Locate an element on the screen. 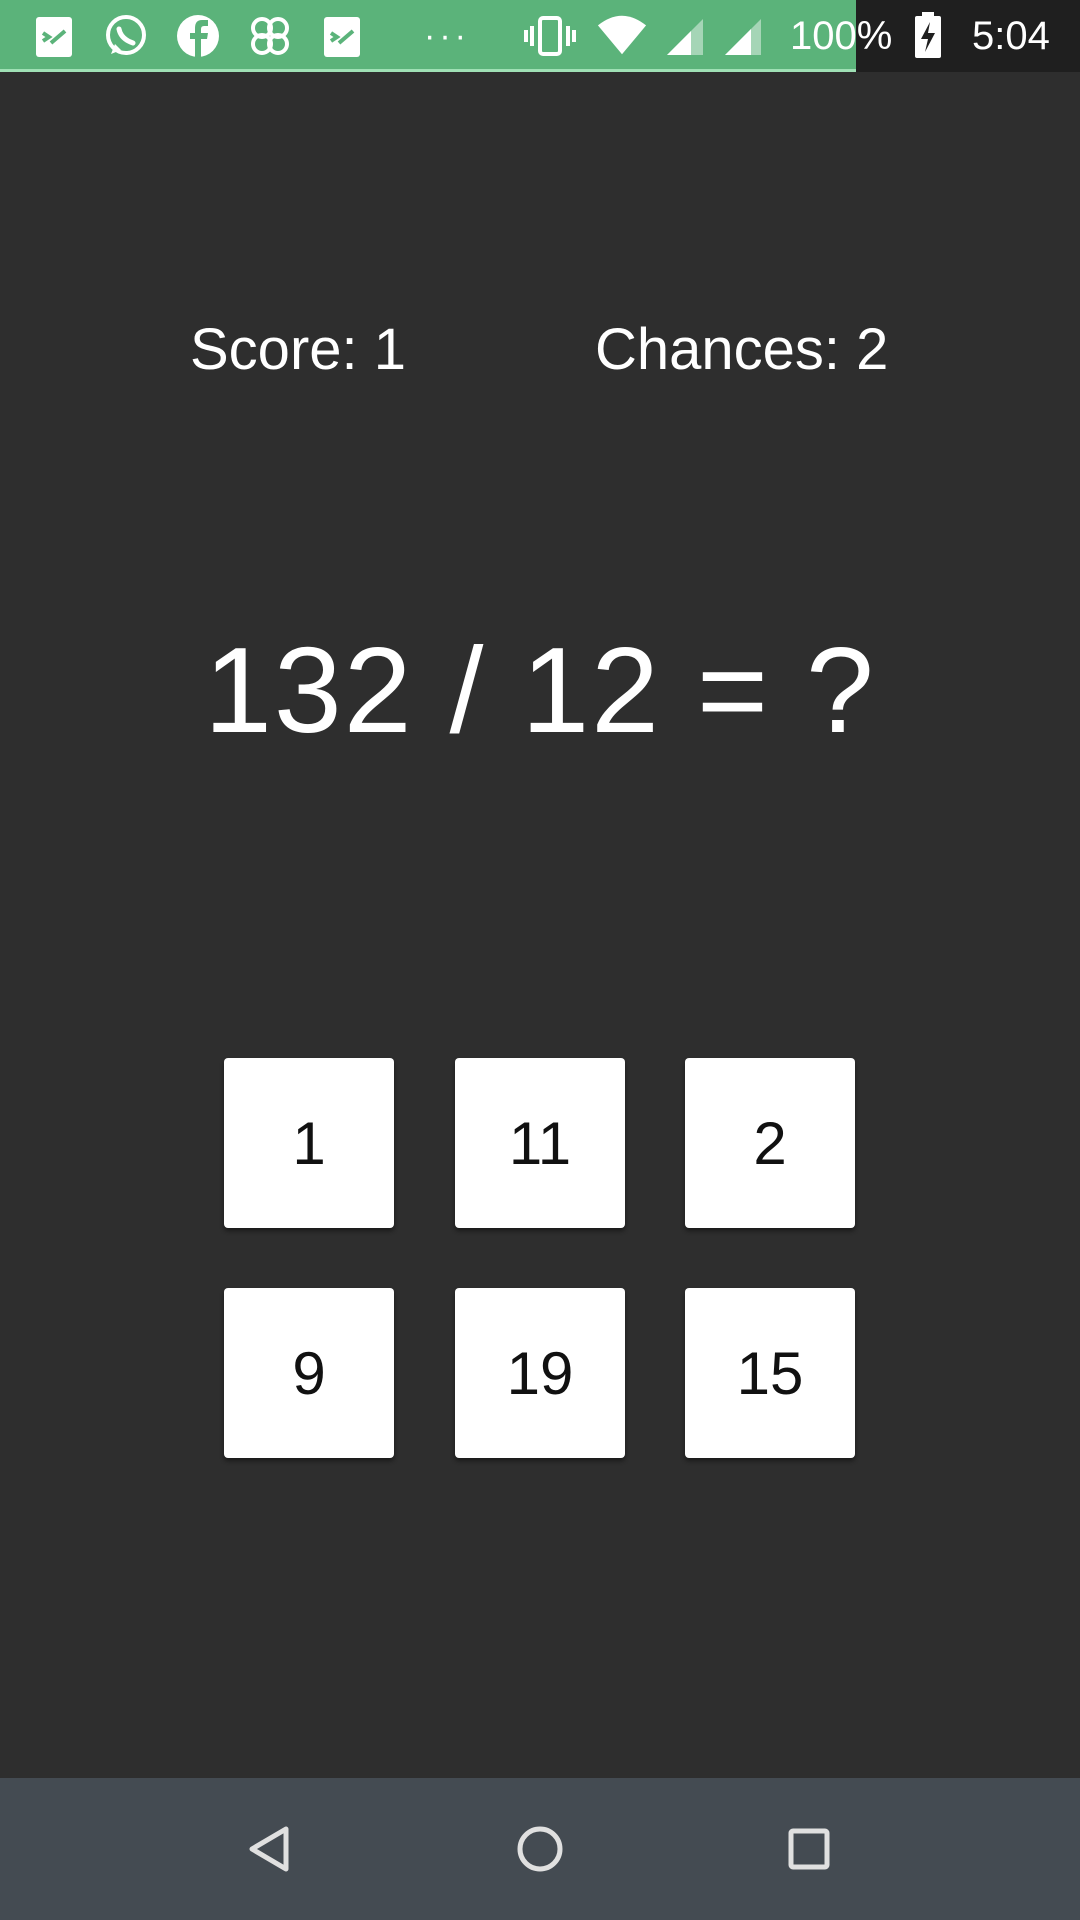 This screenshot has width=1080, height=1920. question-text: 132 / 12 = ? is located at coordinates (540, 690).